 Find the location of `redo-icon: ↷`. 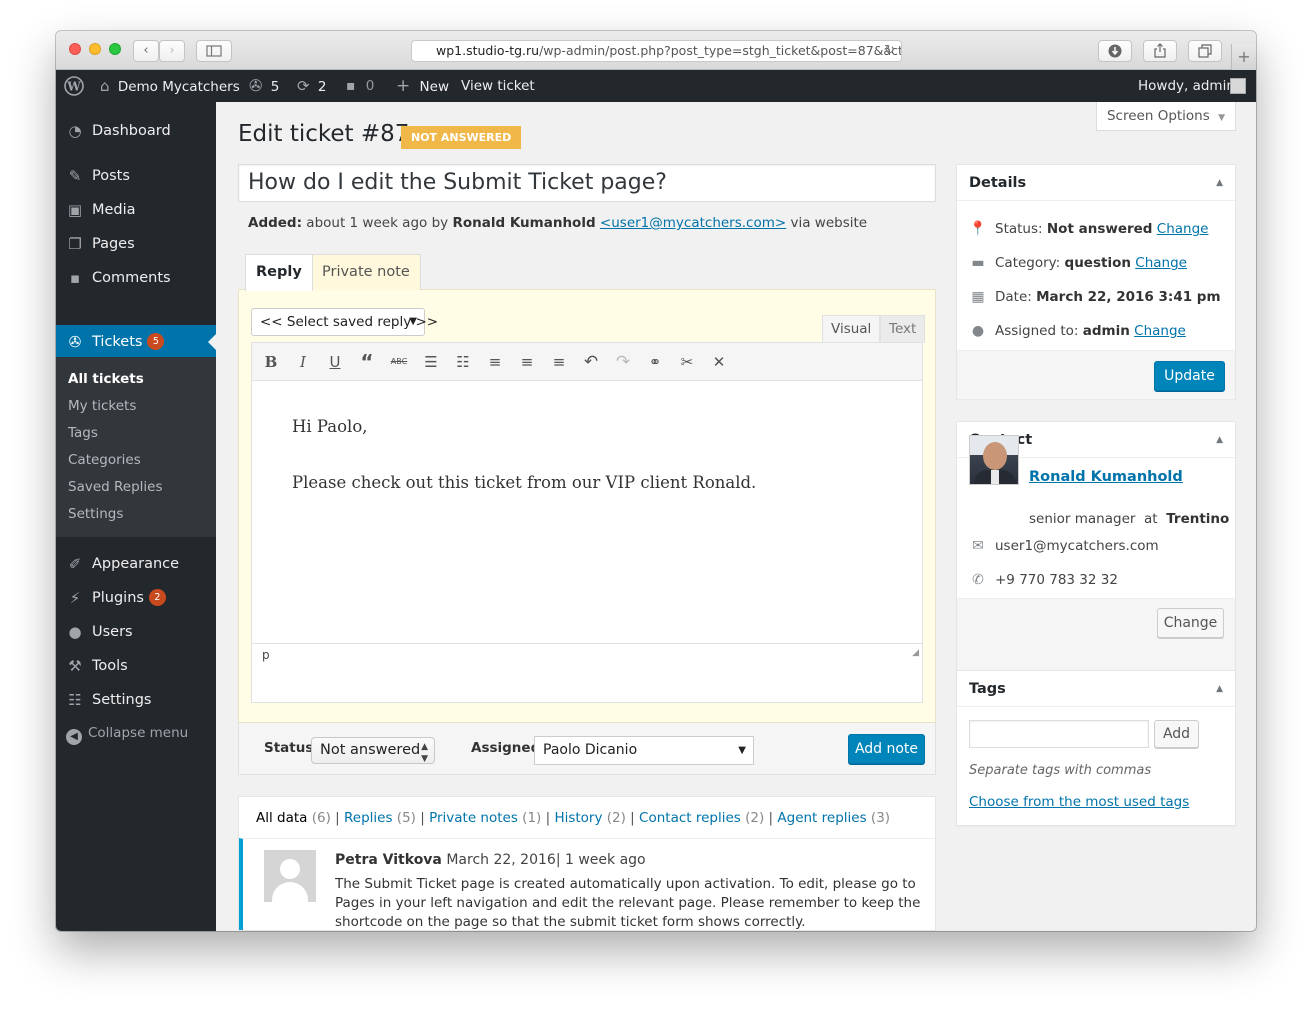

redo-icon: ↷ is located at coordinates (623, 362).